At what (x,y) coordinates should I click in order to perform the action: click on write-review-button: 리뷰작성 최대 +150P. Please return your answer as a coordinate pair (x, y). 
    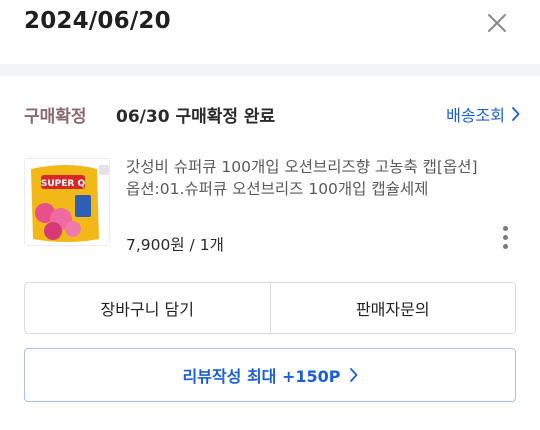
    Looking at the image, I should click on (270, 375).